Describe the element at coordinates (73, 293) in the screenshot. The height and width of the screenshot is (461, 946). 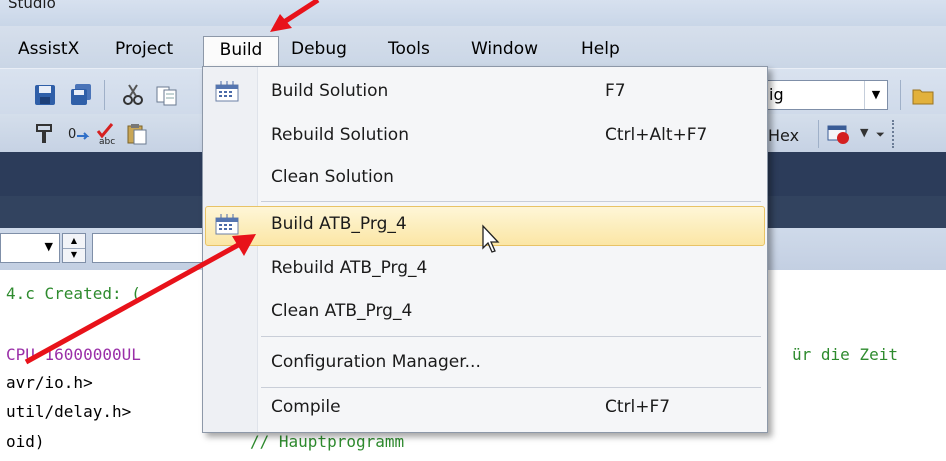
I see `code-line: 4.c Created: (` at that location.